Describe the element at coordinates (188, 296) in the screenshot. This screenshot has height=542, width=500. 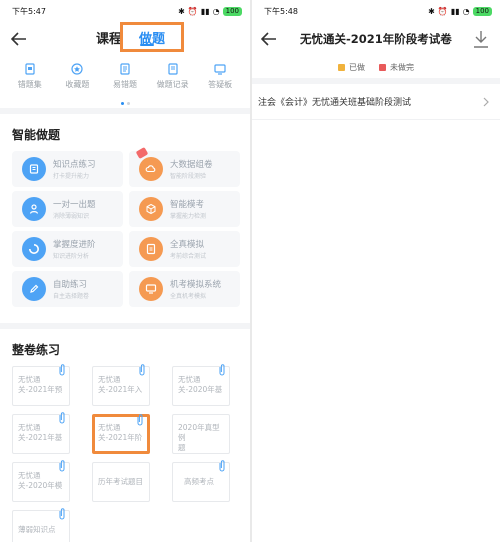
I see `card-subtitle: 全真机考模拟` at that location.